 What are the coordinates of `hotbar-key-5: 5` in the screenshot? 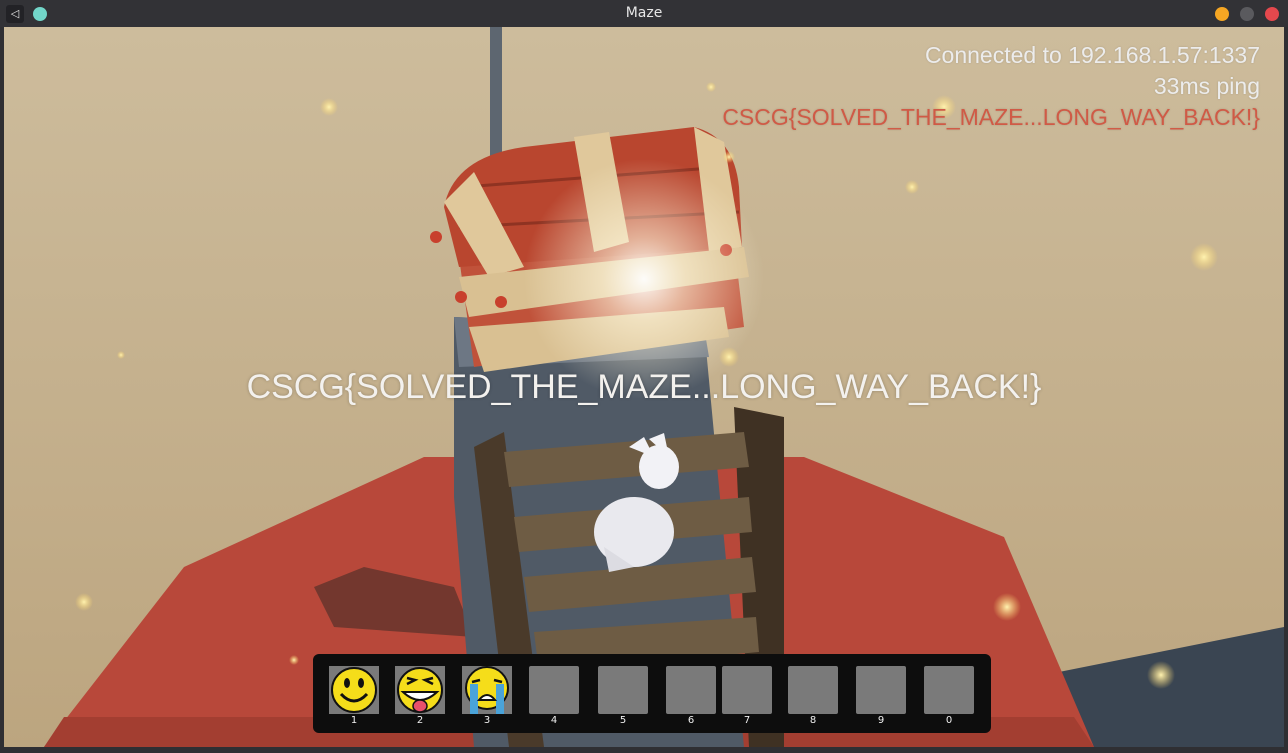 It's located at (623, 720).